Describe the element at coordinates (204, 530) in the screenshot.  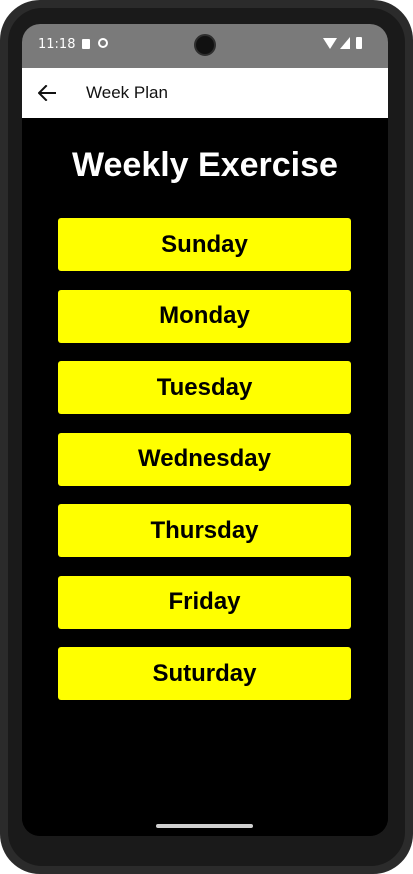
I see `day-button-thursday: Thursday` at that location.